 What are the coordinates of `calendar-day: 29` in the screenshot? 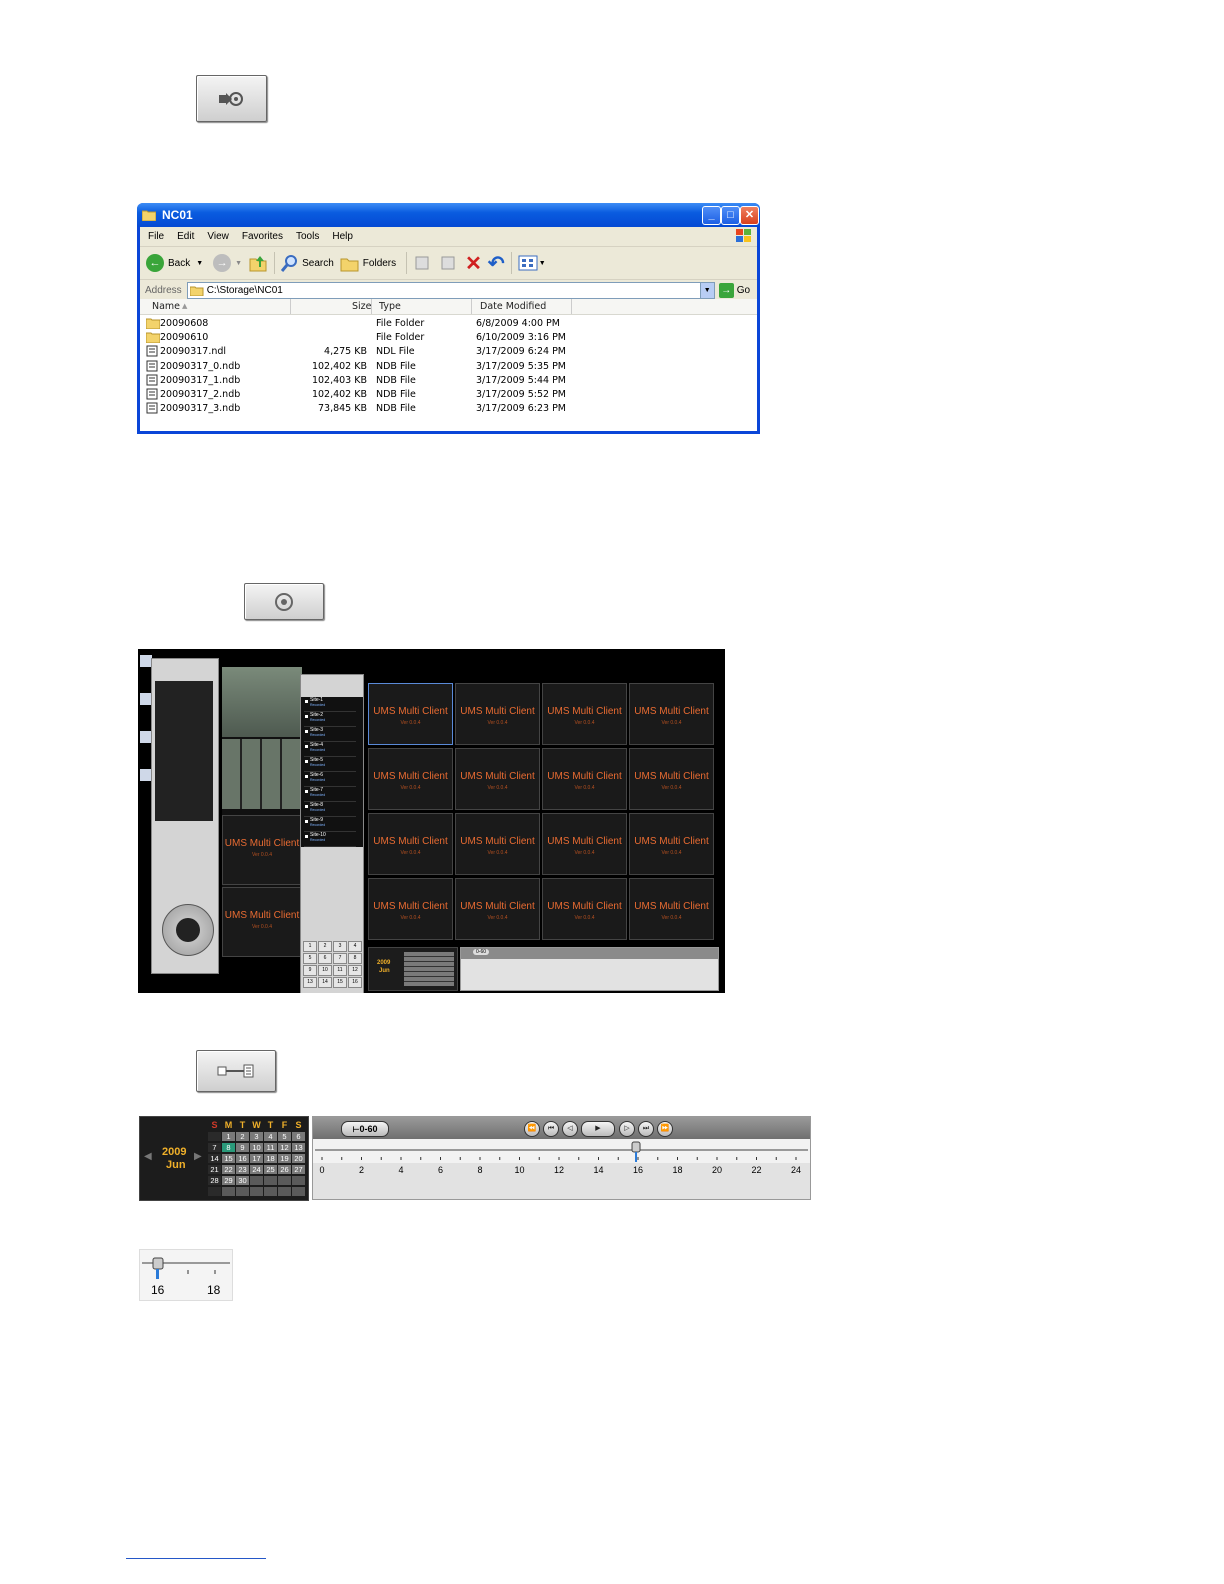 It's located at (228, 1180).